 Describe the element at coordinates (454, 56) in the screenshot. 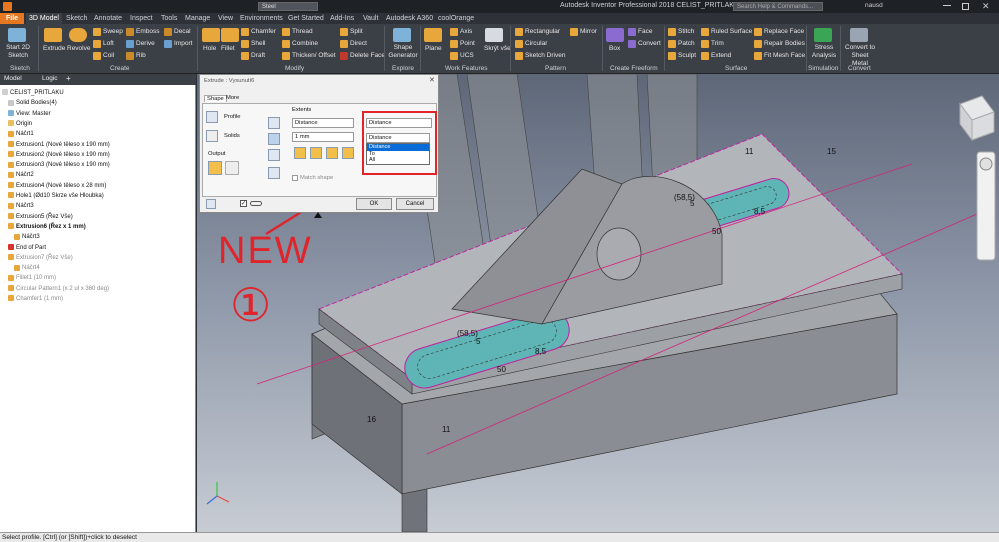

I see `ucs-icon` at that location.